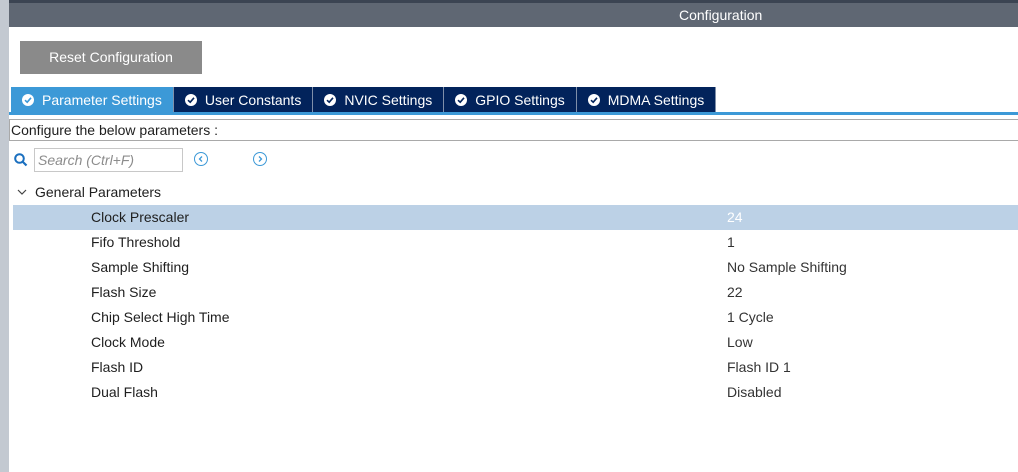  Describe the element at coordinates (787, 267) in the screenshot. I see `param-value: No Sample Shifting` at that location.